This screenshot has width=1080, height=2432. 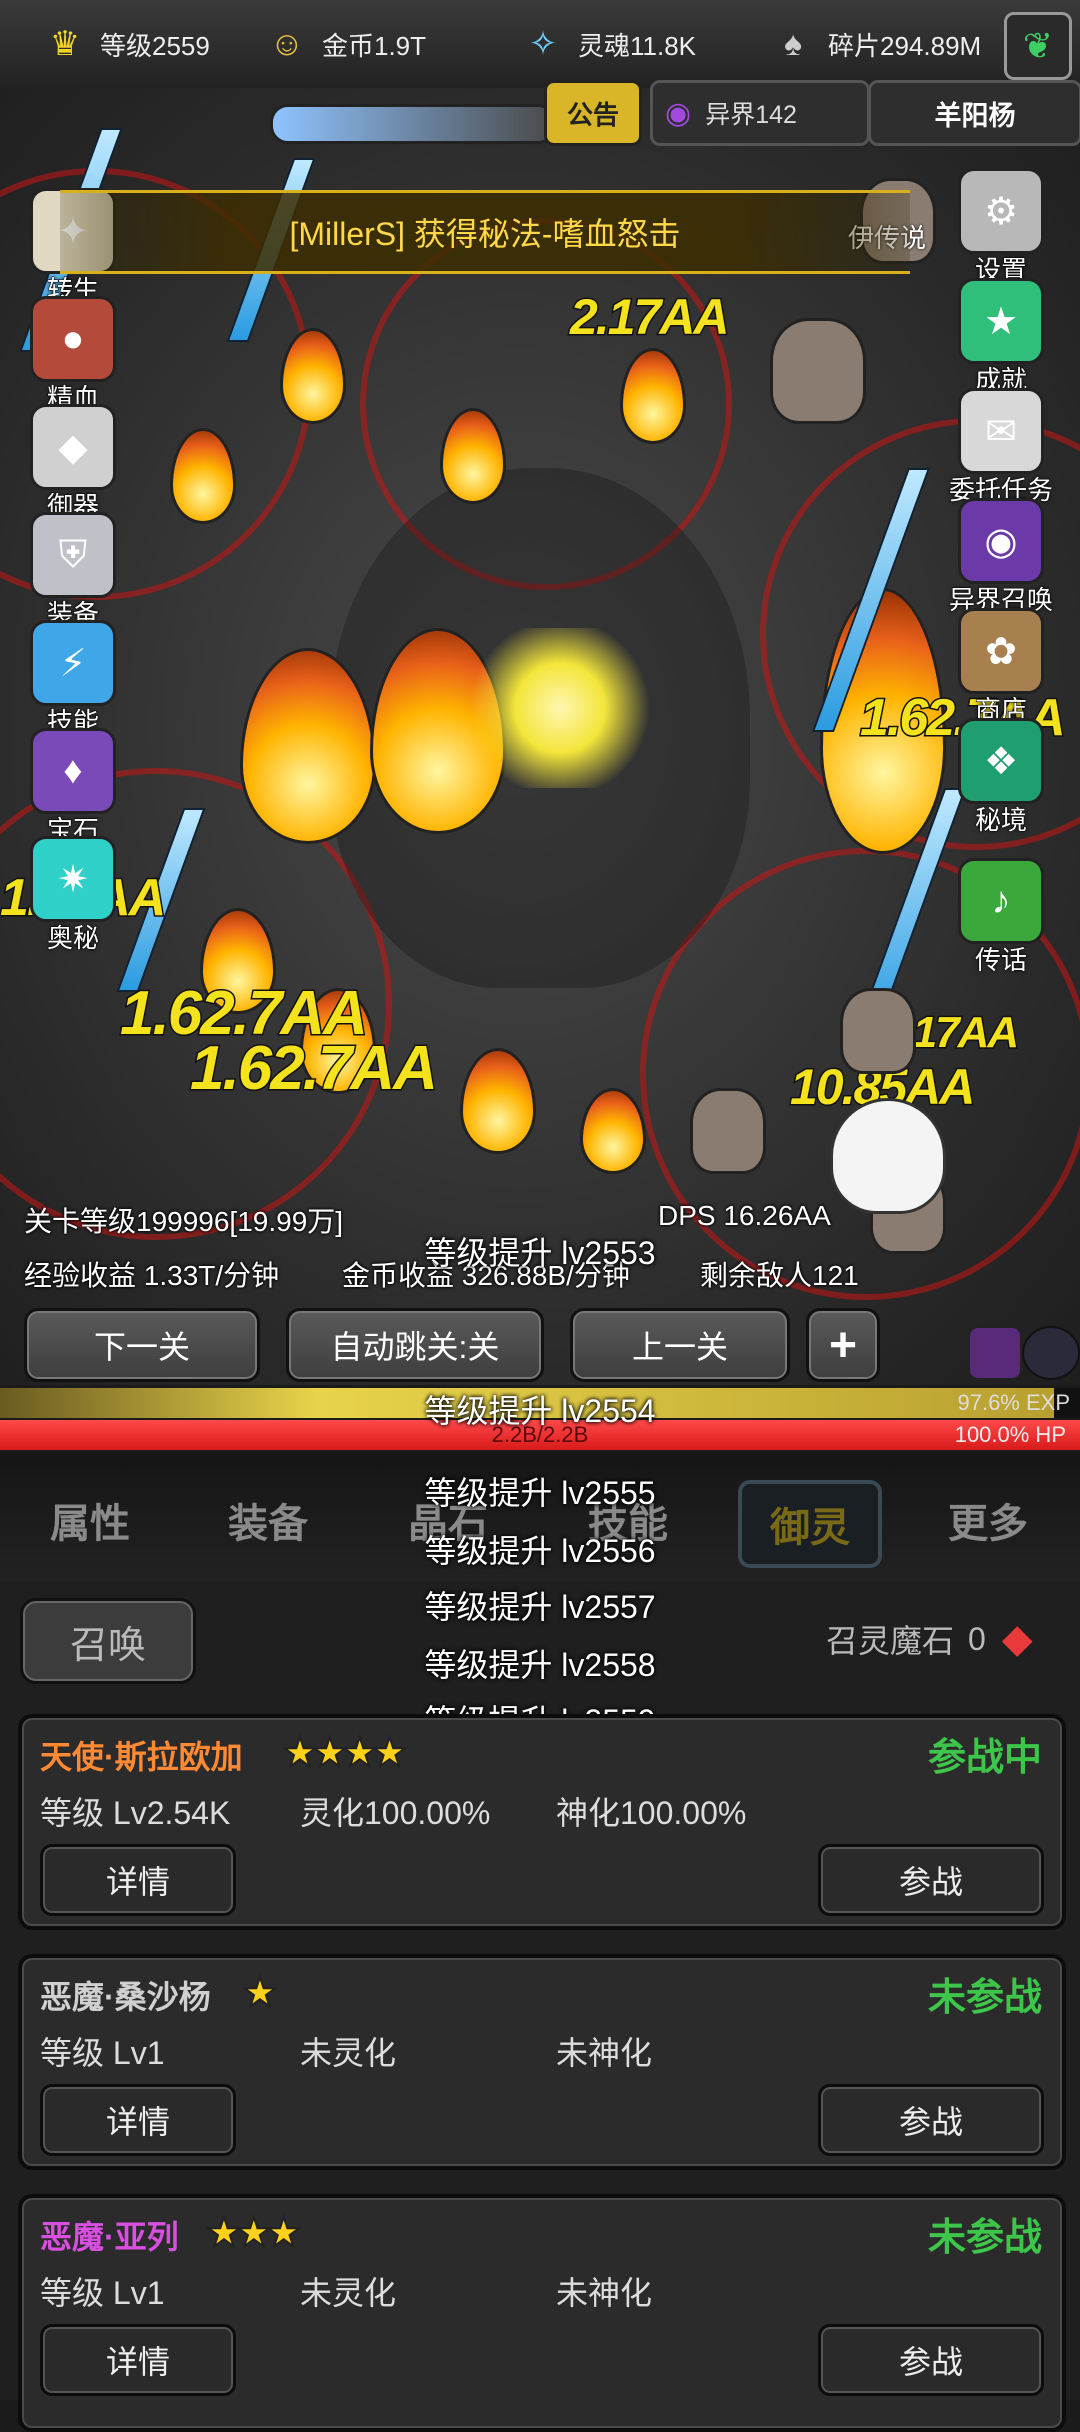 I want to click on coin-icon: ☺, so click(x=287, y=43).